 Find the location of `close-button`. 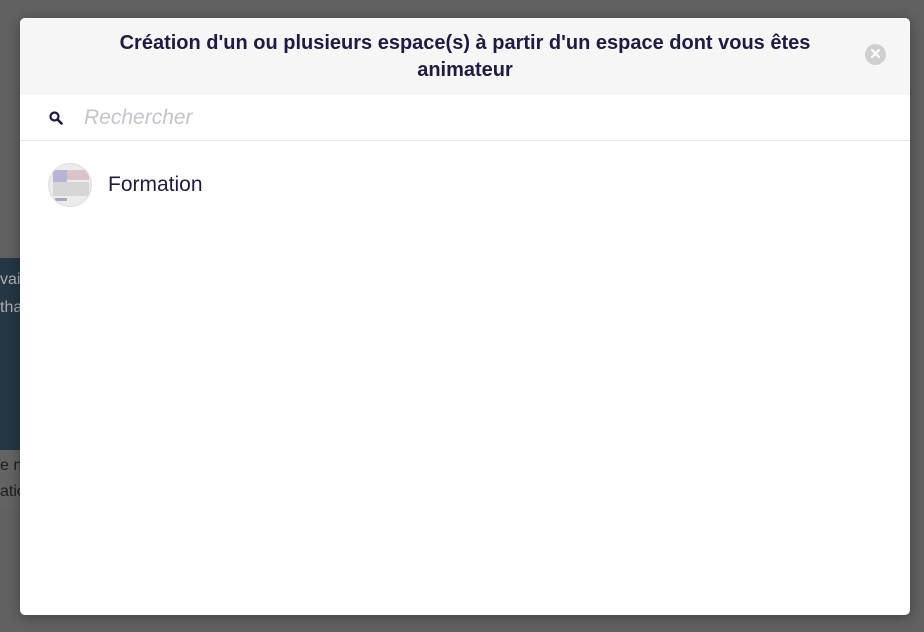

close-button is located at coordinates (875, 54).